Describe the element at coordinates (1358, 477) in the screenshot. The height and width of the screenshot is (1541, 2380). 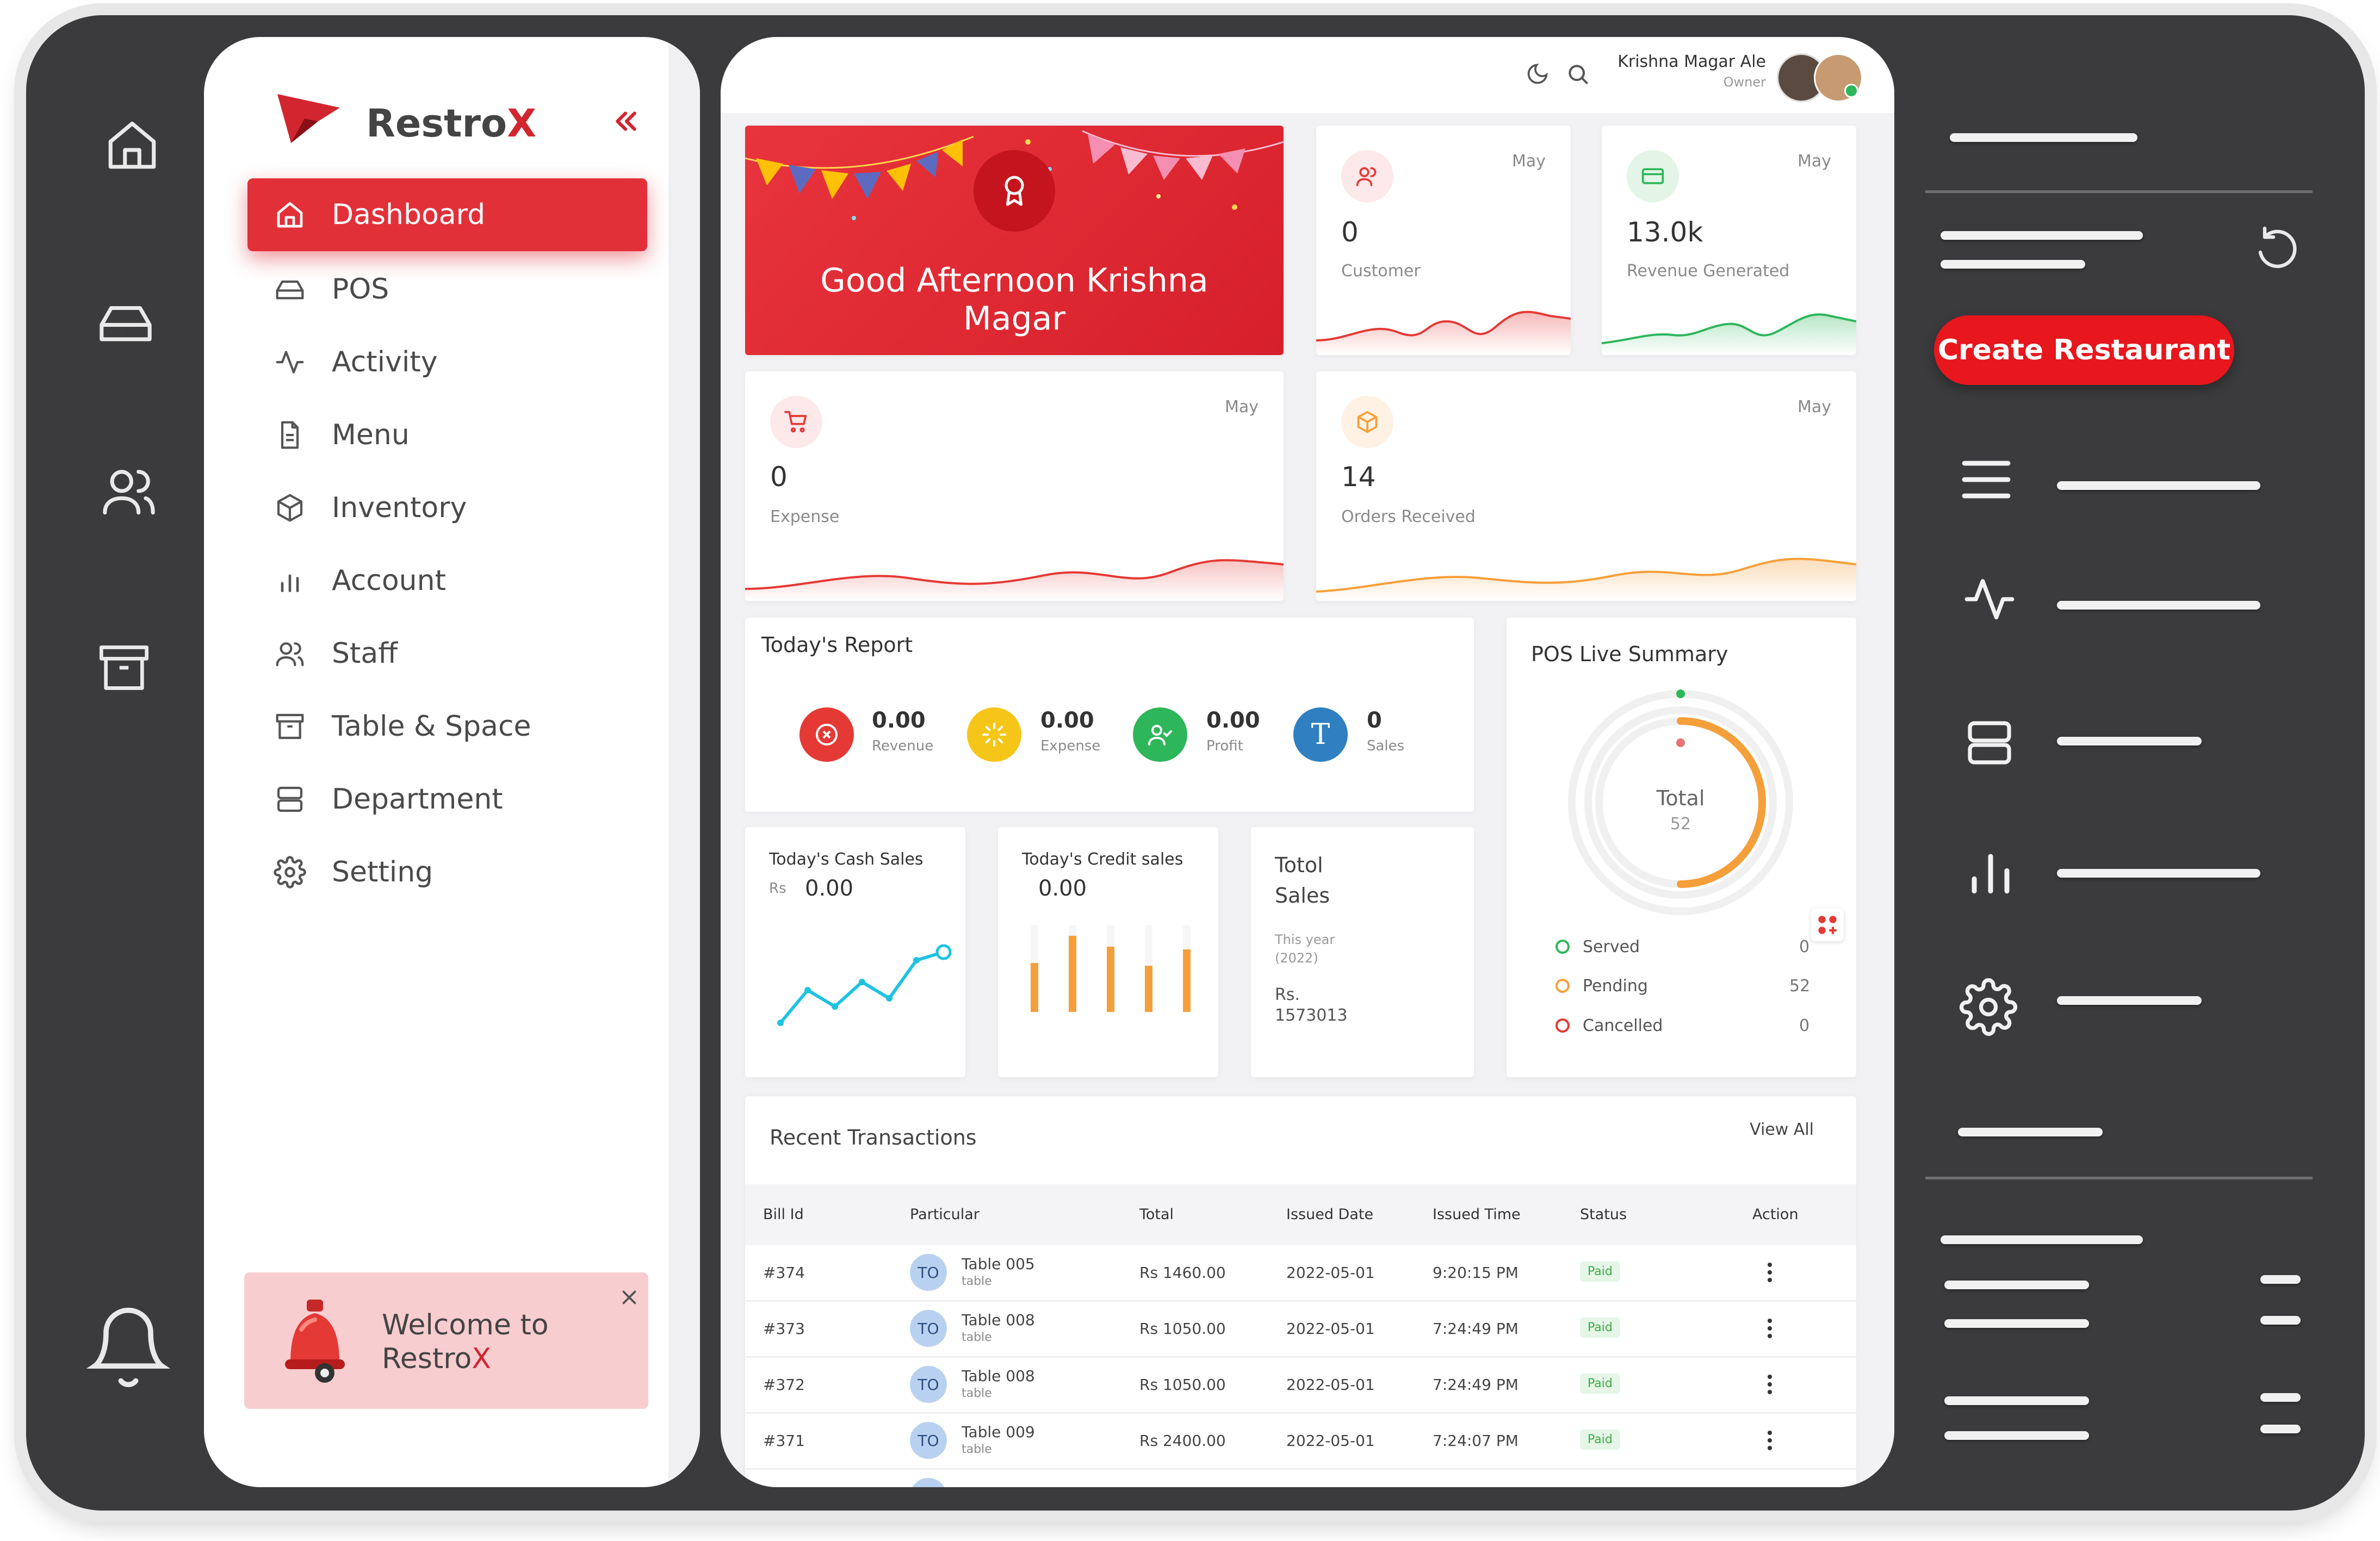
I see `orders-value: 14` at that location.